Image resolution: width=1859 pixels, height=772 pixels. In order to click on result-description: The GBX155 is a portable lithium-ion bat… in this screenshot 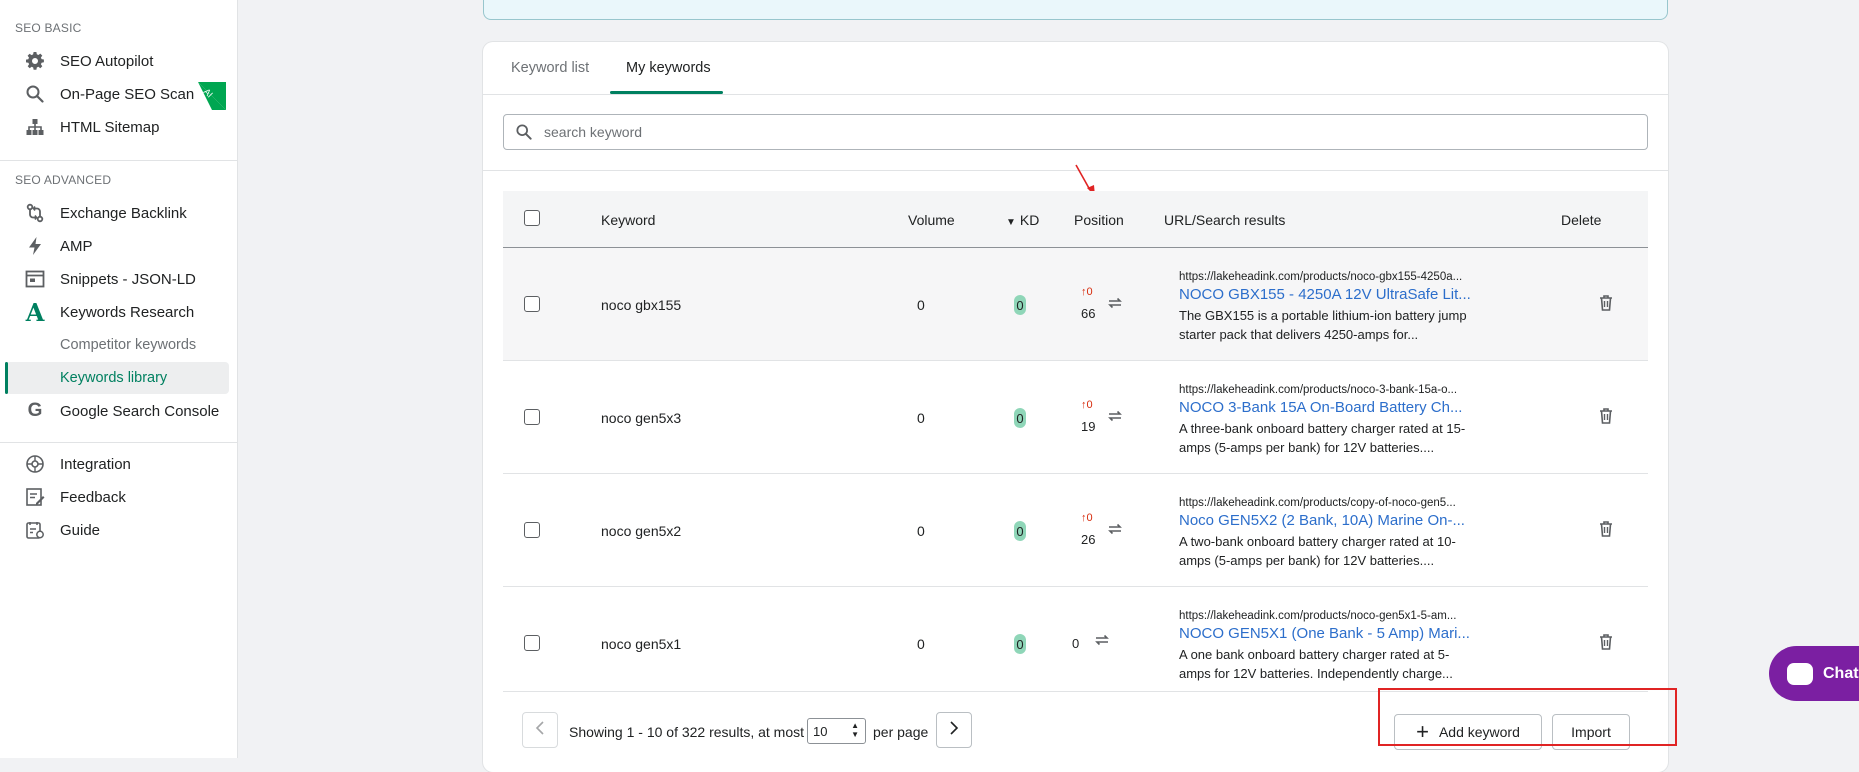, I will do `click(1323, 325)`.